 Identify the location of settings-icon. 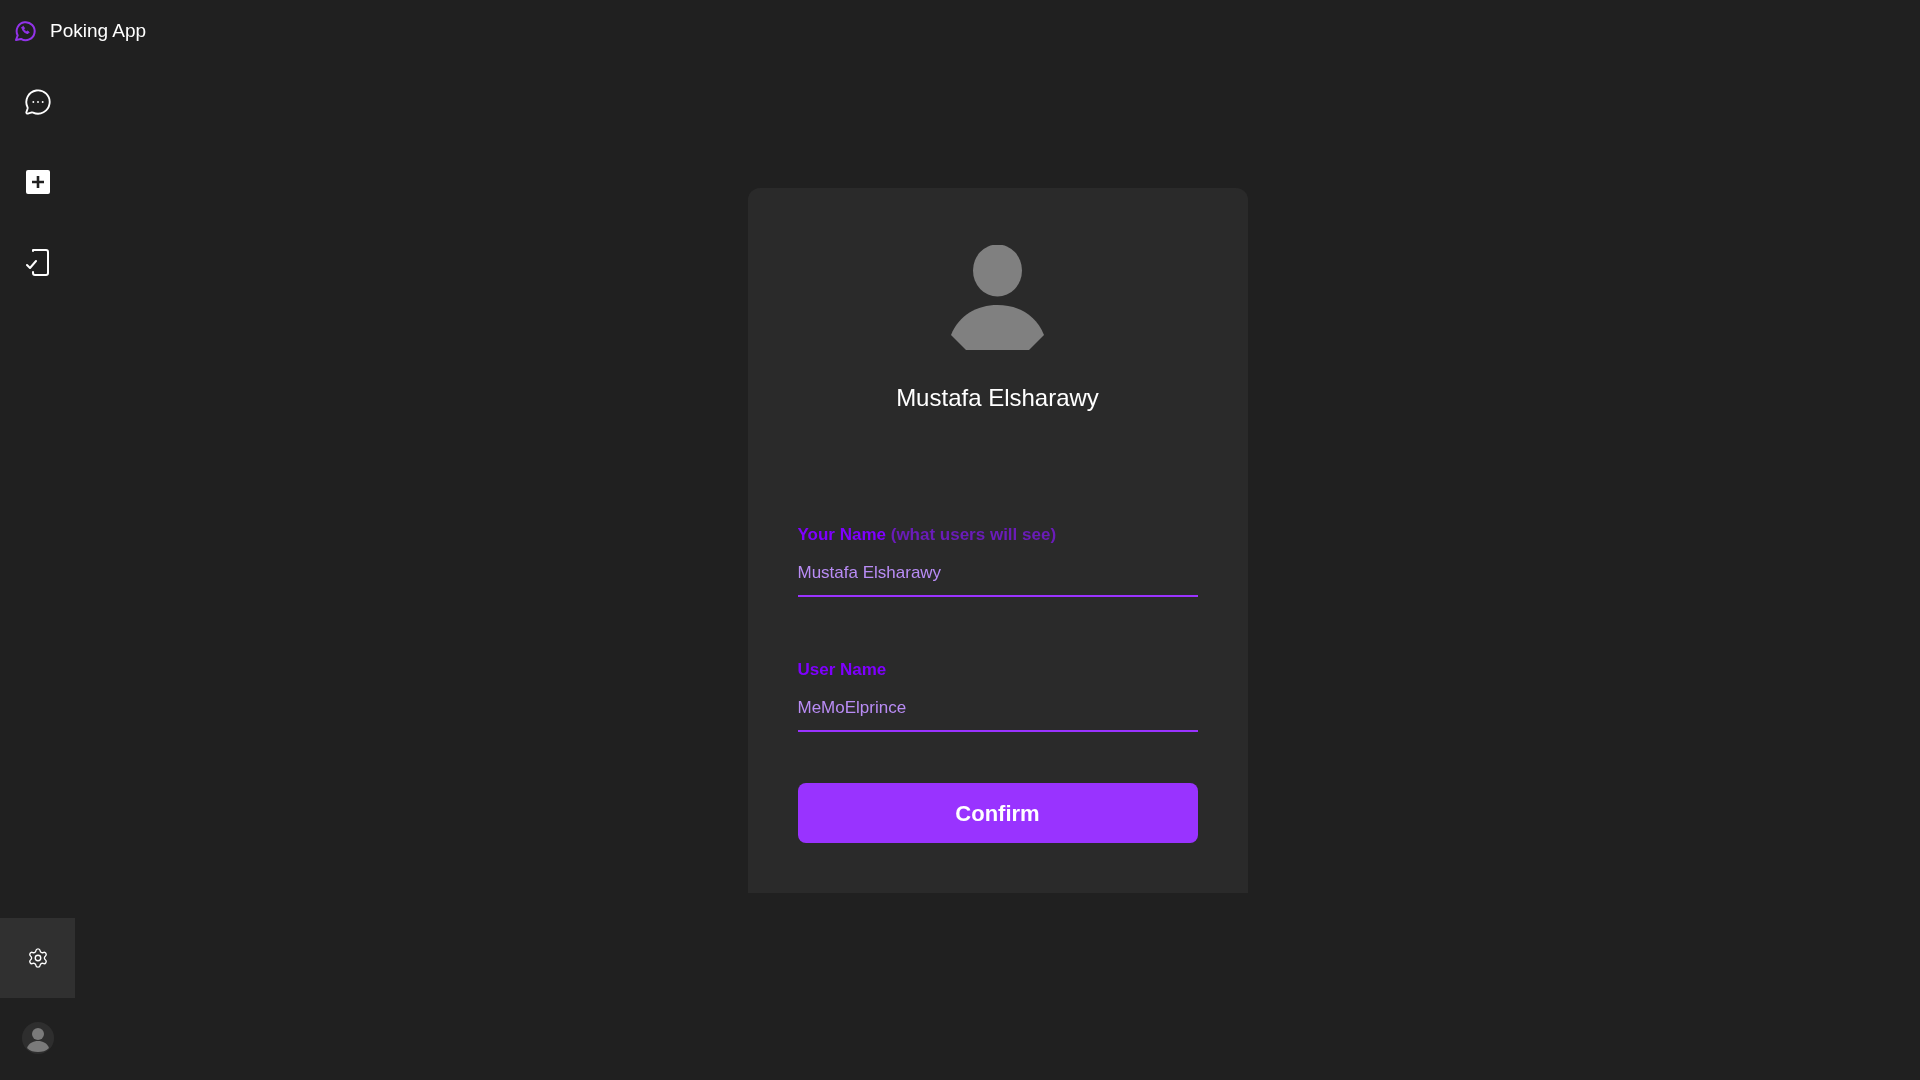
(37, 958).